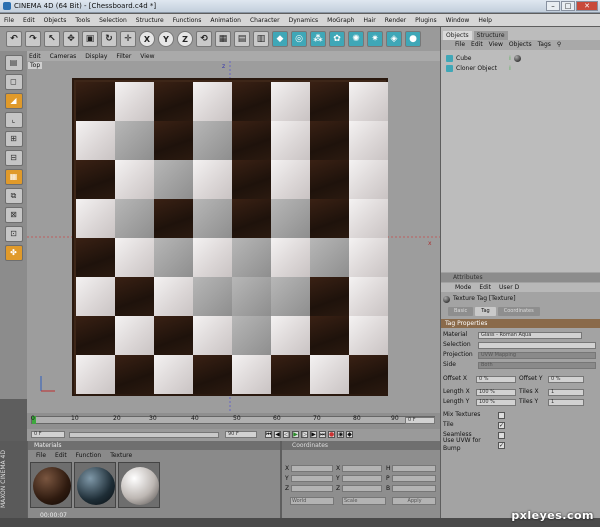 This screenshot has width=600, height=527. Describe the element at coordinates (313, 434) in the screenshot. I see `next-key-icon: ▶` at that location.